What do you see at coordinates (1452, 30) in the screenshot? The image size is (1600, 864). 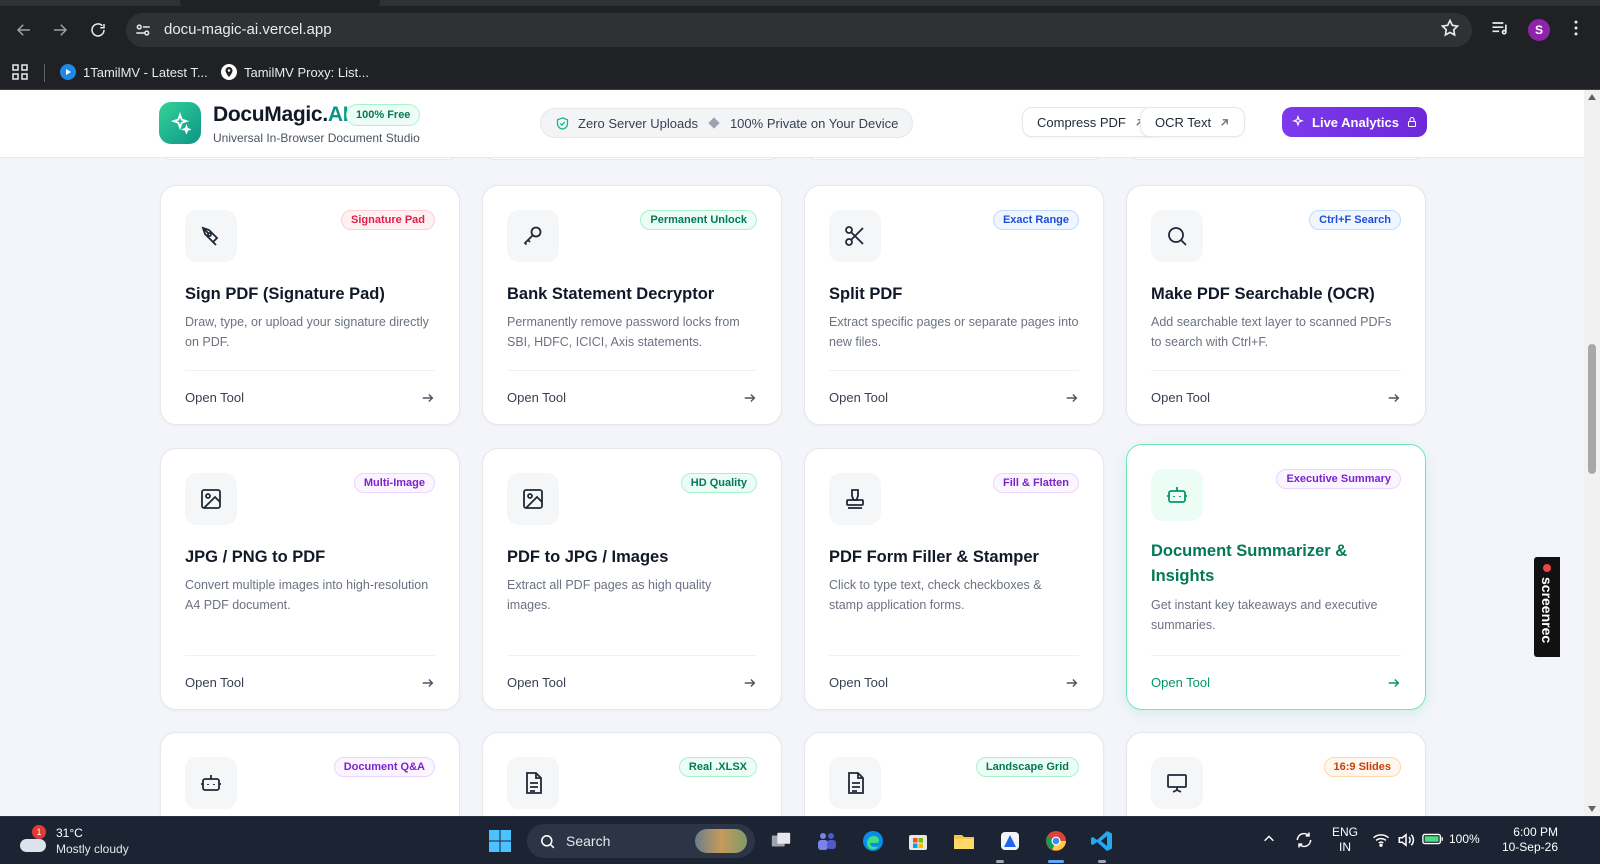 I see `bookmark-star-icon` at bounding box center [1452, 30].